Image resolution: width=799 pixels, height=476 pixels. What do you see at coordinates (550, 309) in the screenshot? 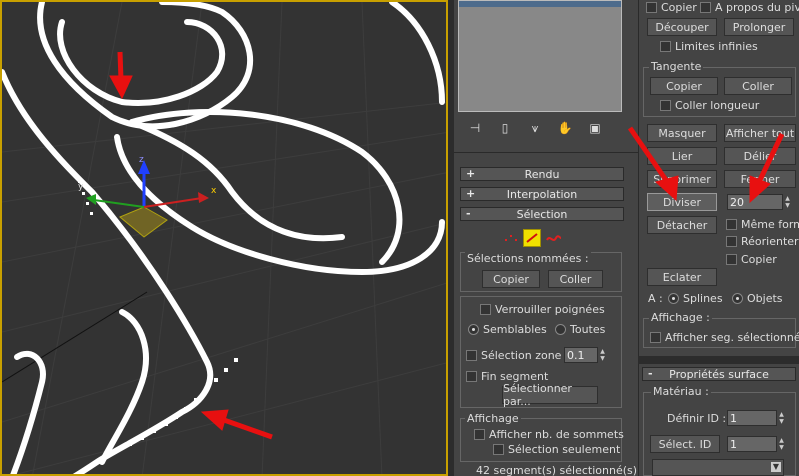
I see `lock-handles-label: Verrouiller poignées` at bounding box center [550, 309].